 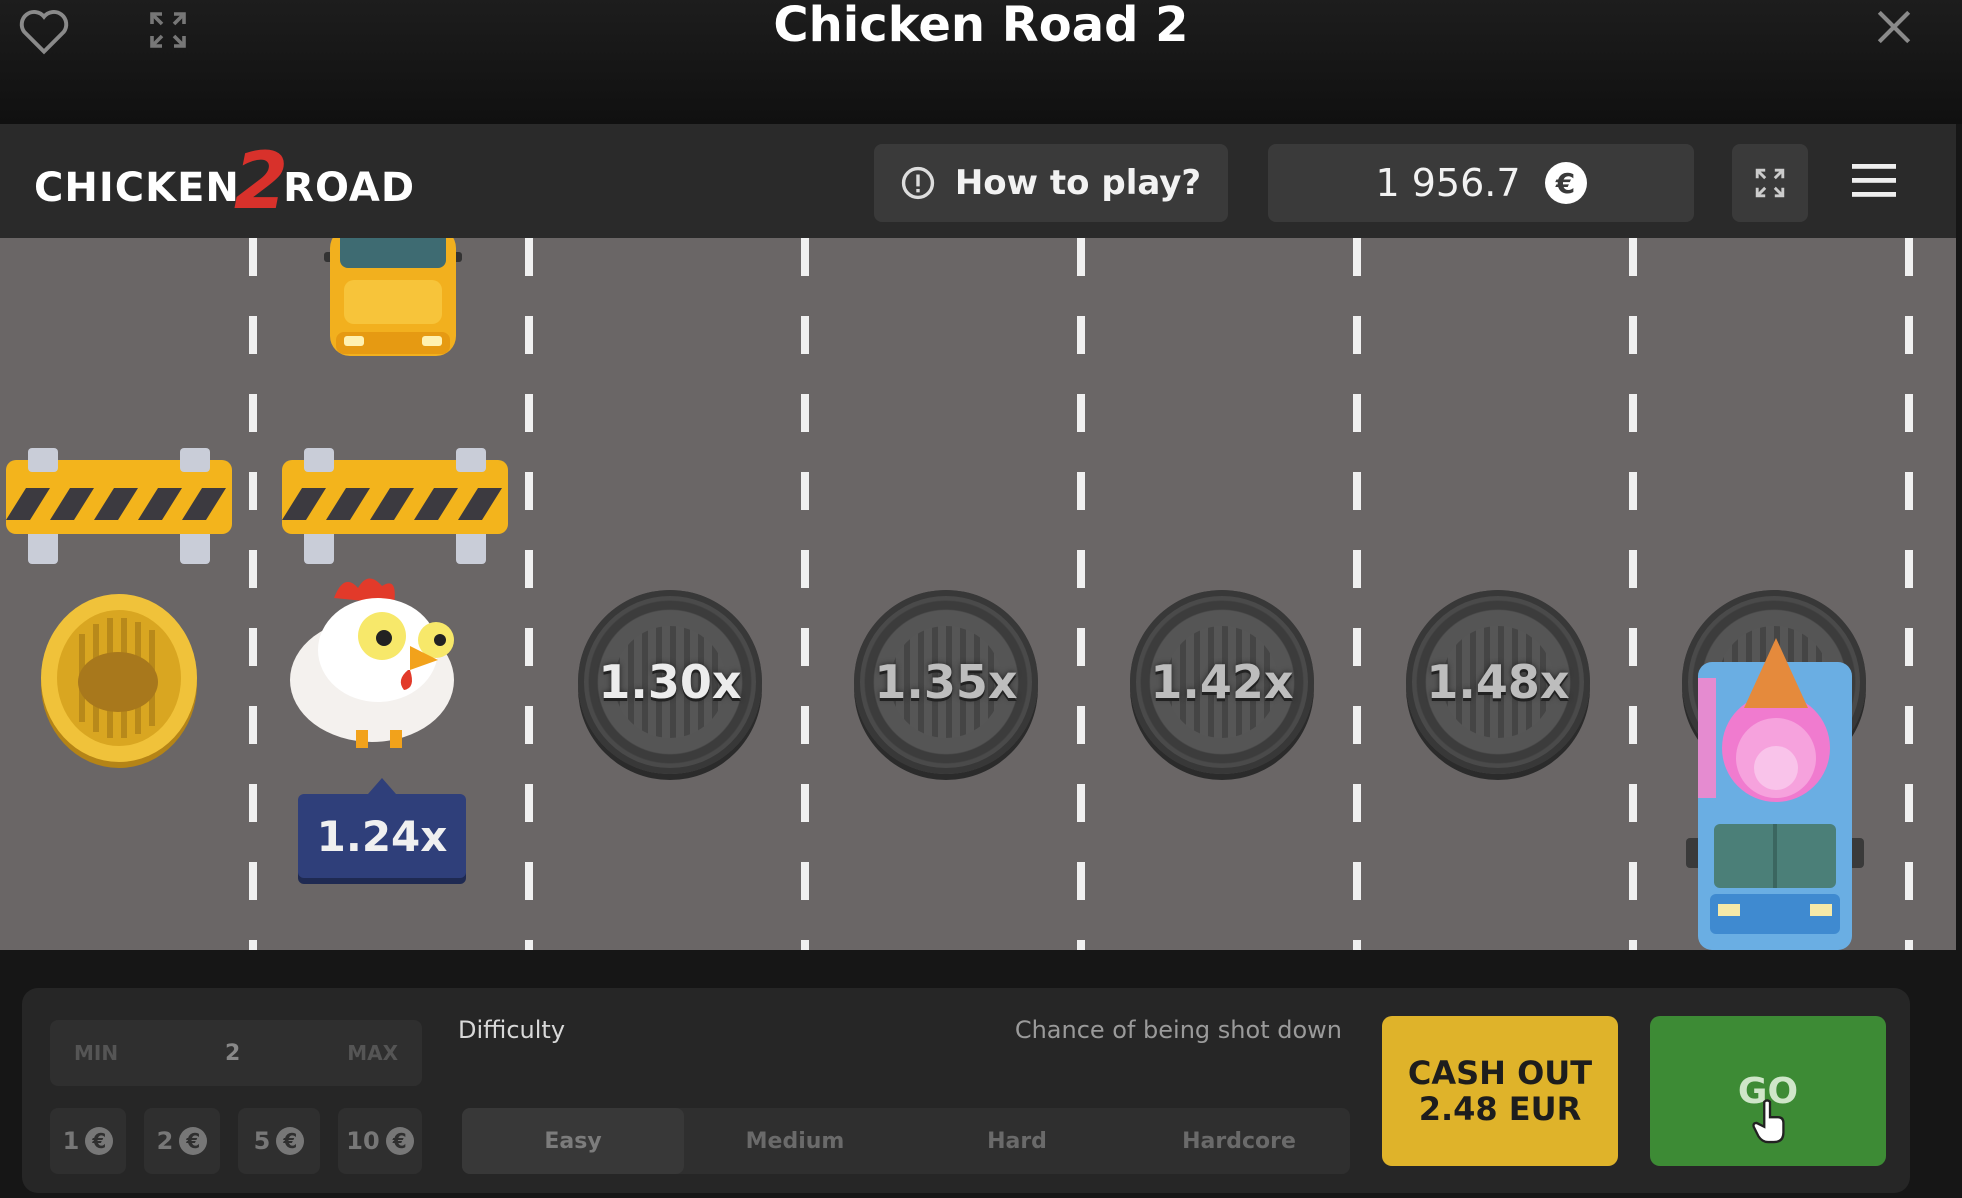 I want to click on difficulty-label: Difficulty, so click(x=512, y=1030).